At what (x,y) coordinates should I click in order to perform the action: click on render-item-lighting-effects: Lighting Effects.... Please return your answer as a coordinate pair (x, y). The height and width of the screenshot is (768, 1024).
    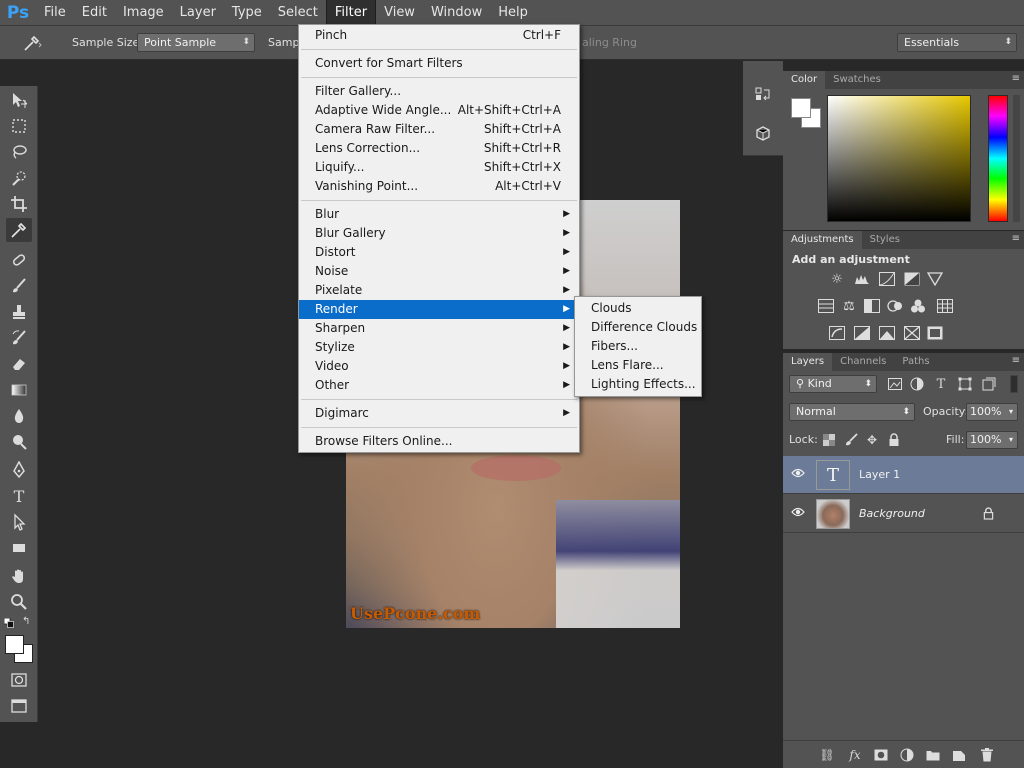
    Looking at the image, I should click on (638, 384).